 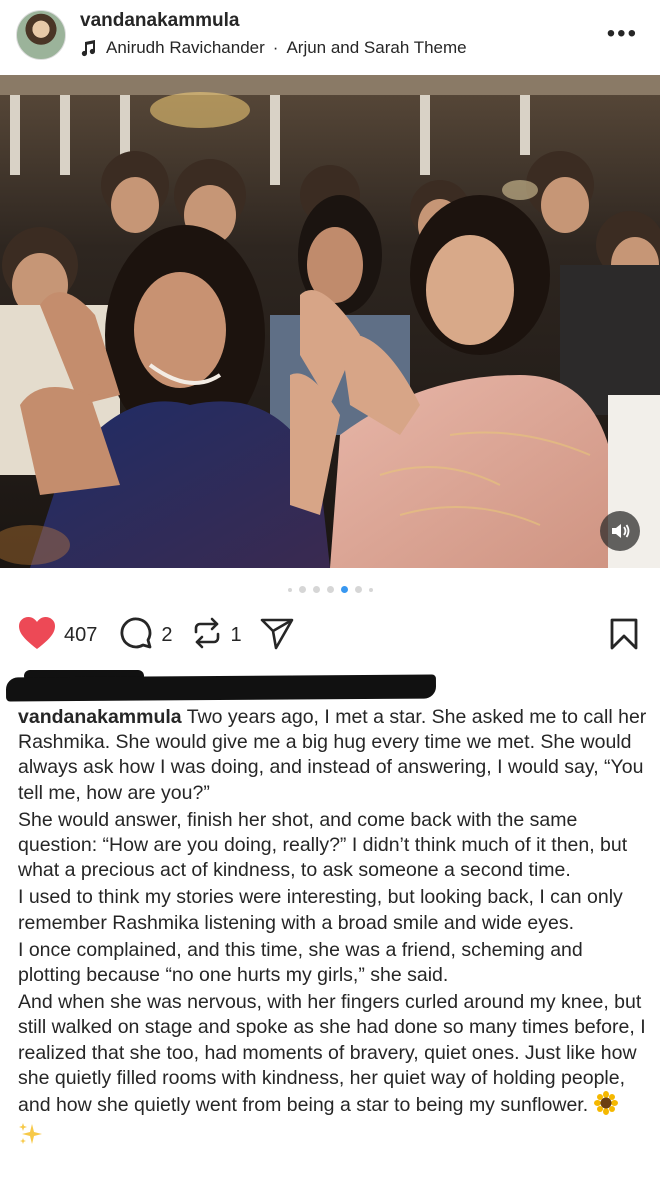 What do you see at coordinates (167, 634) in the screenshot?
I see `comment-count: 2` at bounding box center [167, 634].